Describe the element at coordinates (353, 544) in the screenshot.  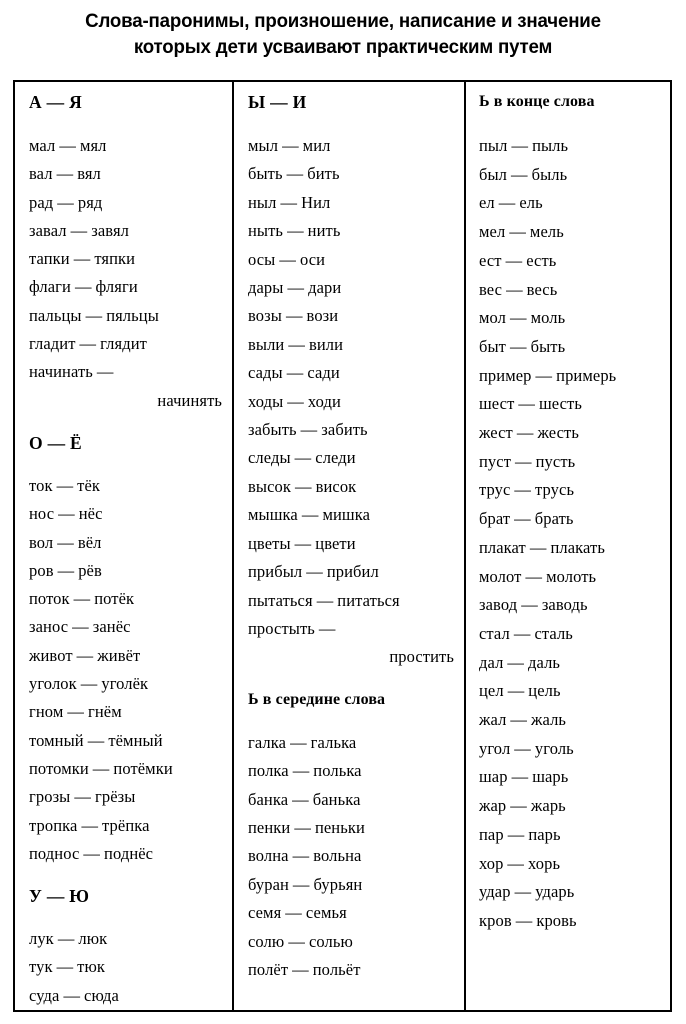
I see `word-pair: цветы — цвети` at that location.